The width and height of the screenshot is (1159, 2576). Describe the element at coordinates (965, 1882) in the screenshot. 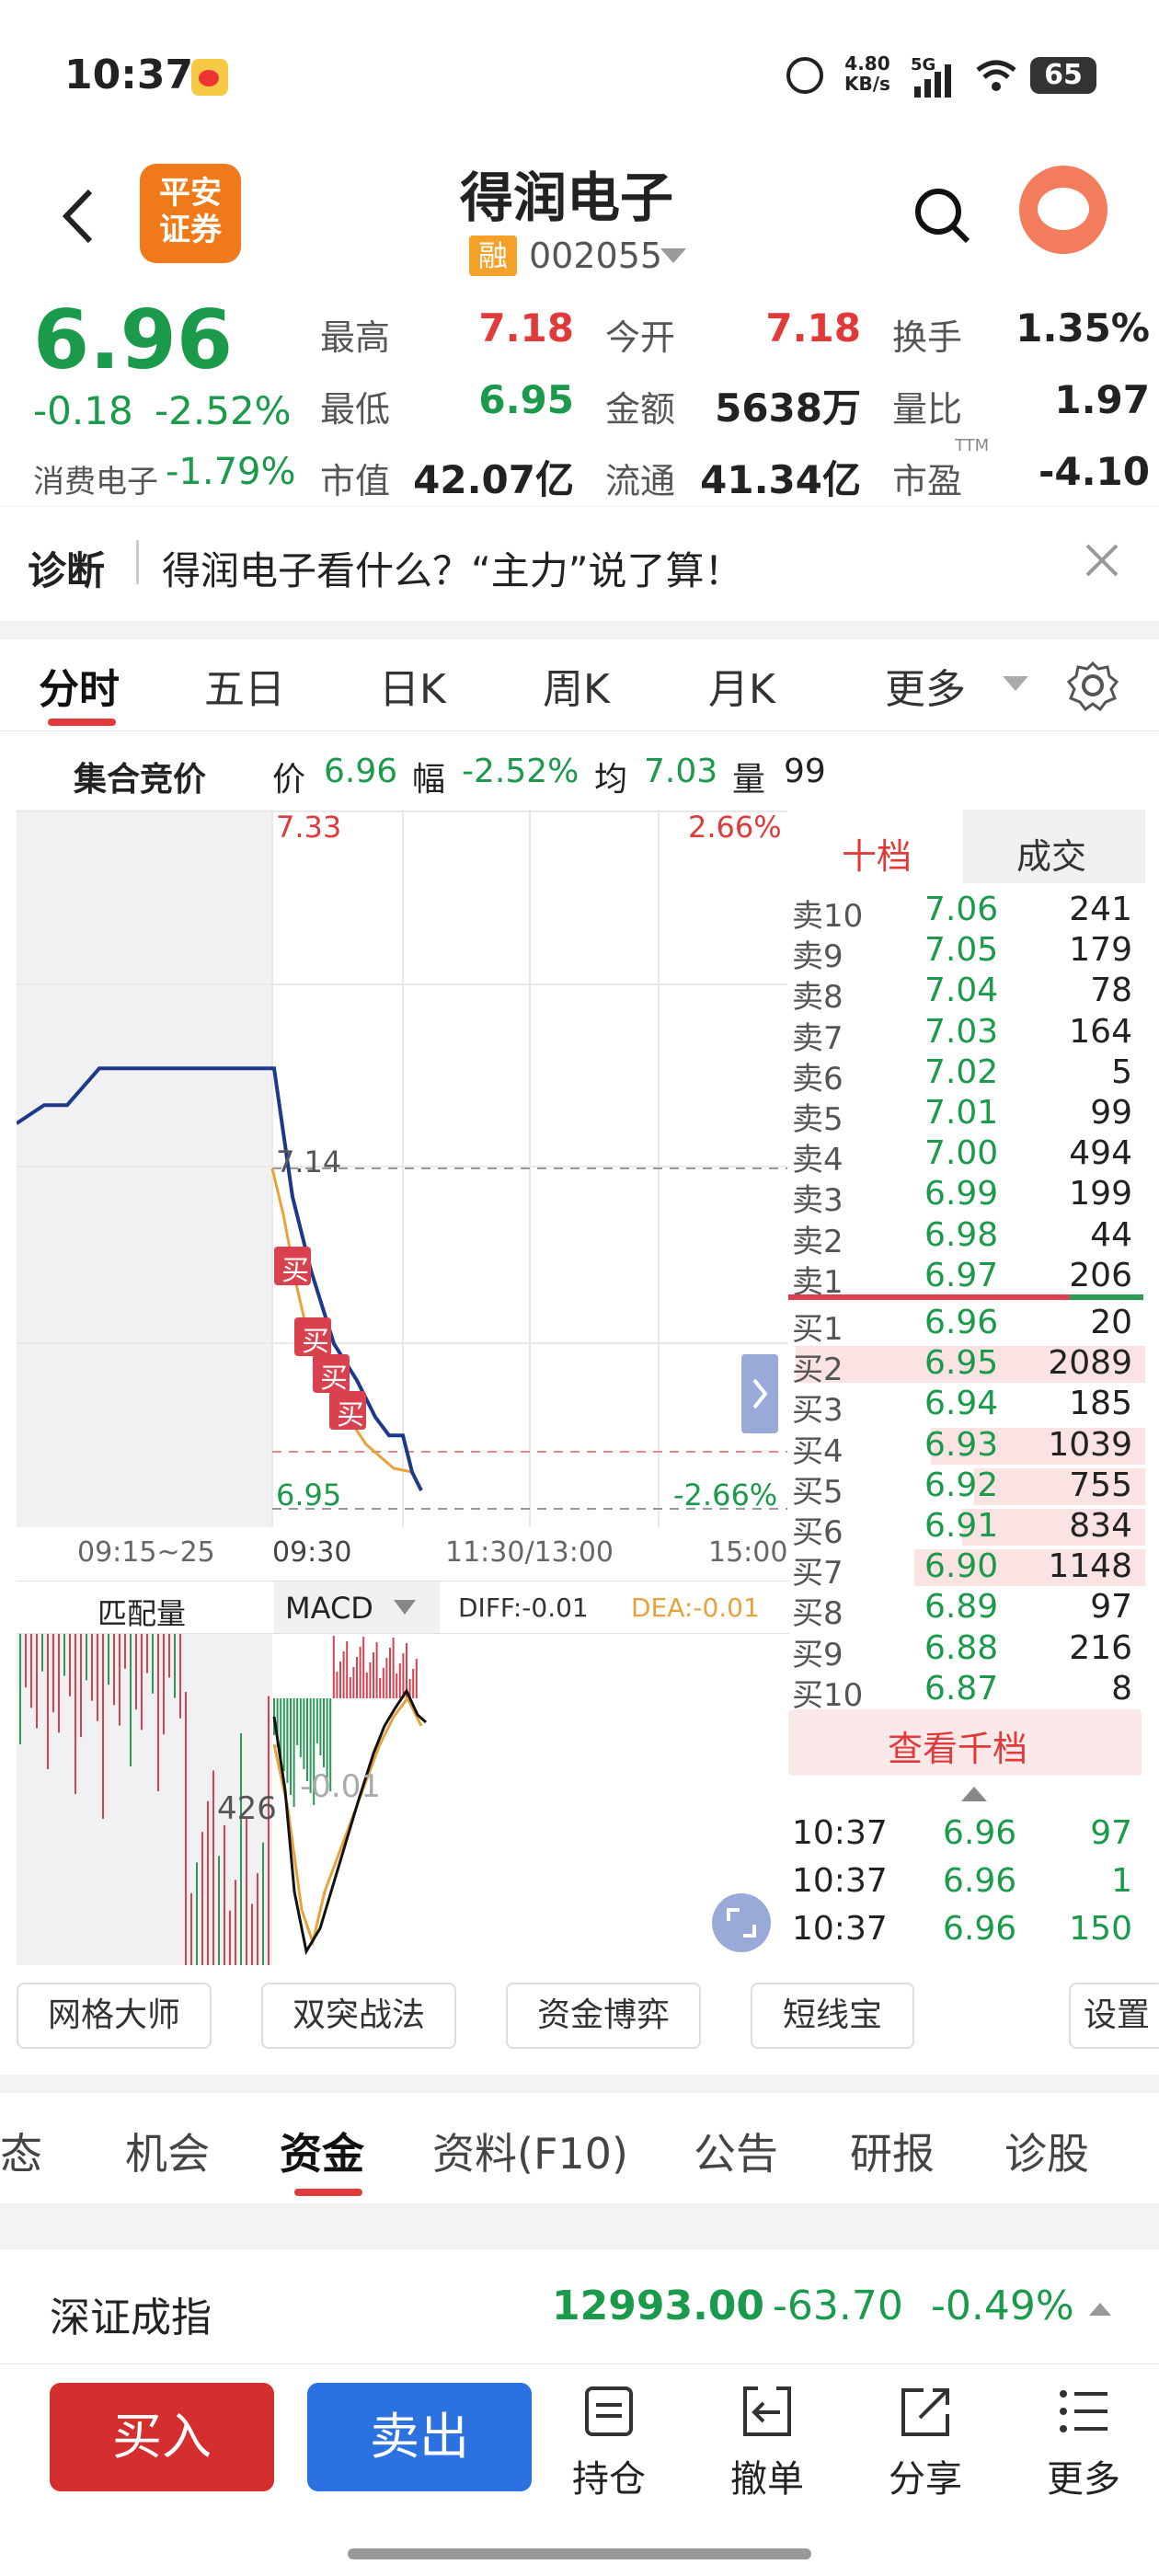

I see `trade-row: 10:37 6.96 1` at that location.